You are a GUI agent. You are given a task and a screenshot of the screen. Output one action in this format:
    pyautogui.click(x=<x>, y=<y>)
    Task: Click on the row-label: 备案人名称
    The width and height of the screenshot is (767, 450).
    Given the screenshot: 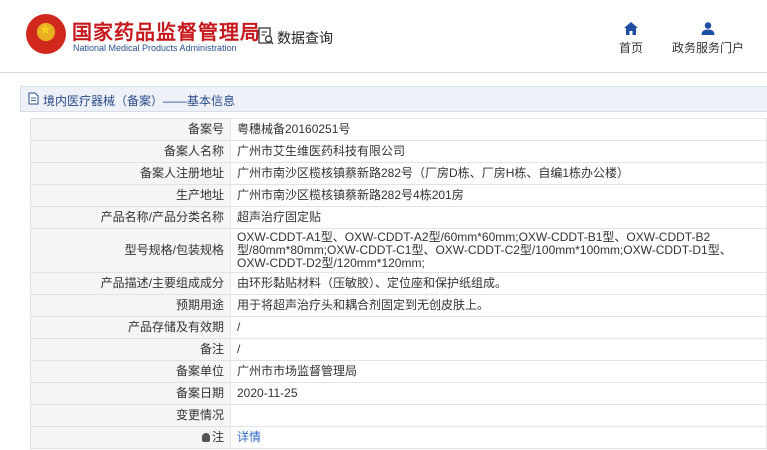 What is the action you would take?
    pyautogui.click(x=130, y=151)
    